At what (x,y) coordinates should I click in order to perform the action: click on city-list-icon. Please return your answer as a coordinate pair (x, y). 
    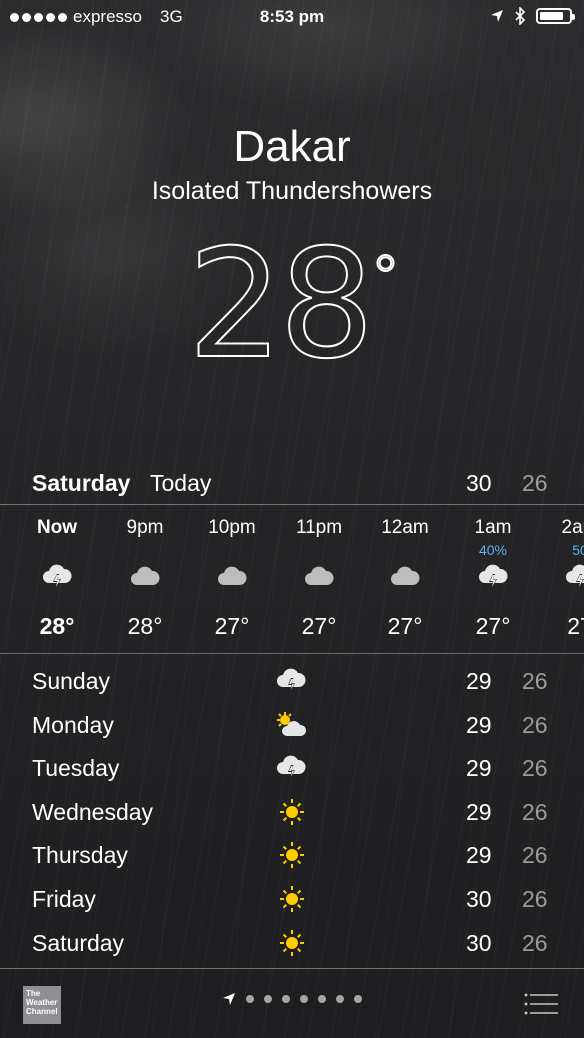
    Looking at the image, I should click on (542, 1004).